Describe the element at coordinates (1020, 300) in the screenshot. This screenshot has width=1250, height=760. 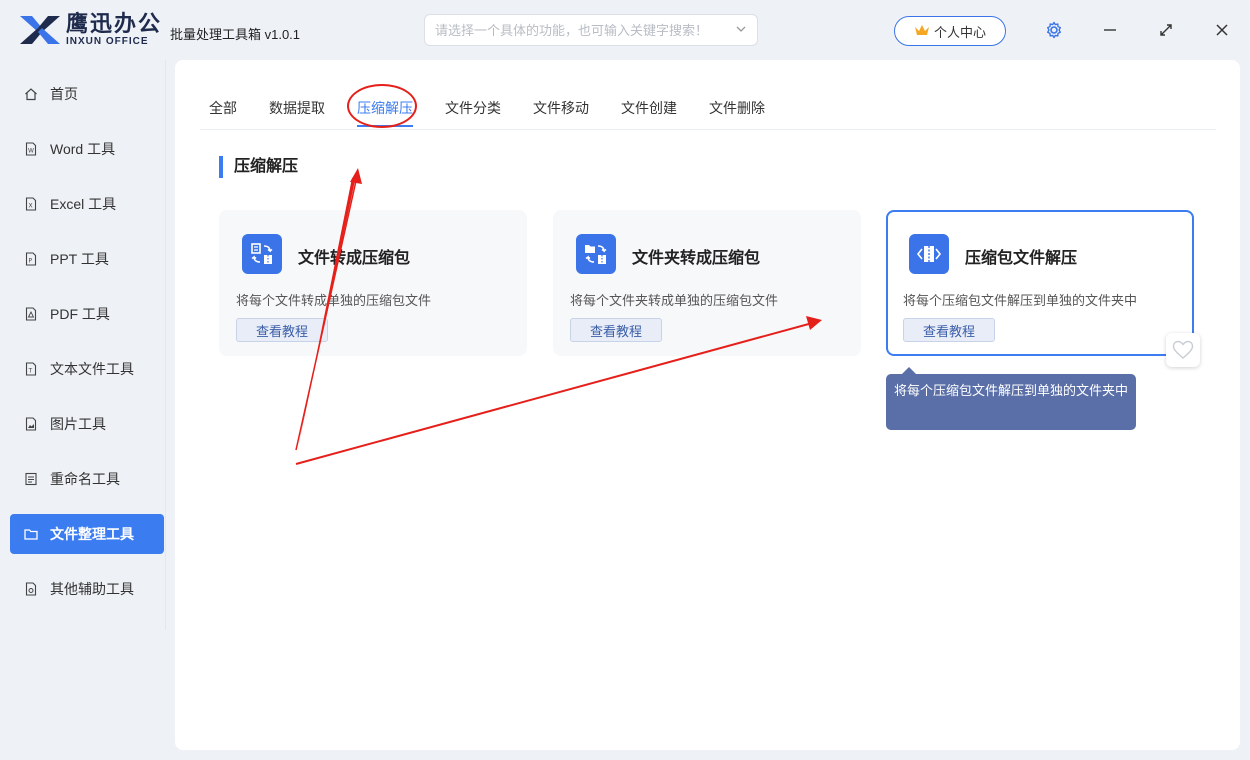
I see `card-description: 将每个压缩包文件解压到单独的文件夹中` at that location.